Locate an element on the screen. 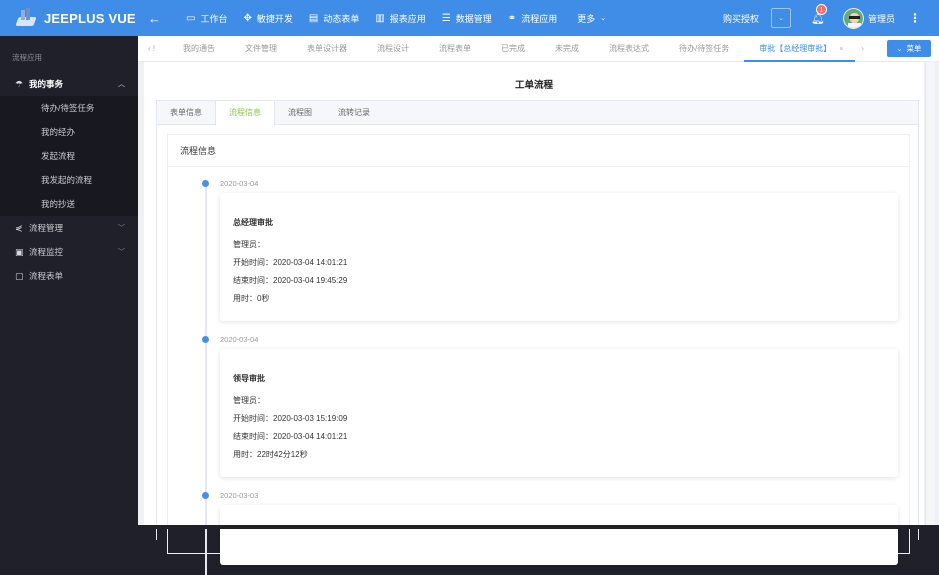 This screenshot has width=939, height=575. chevron-up-icon: ︿ is located at coordinates (121, 84).